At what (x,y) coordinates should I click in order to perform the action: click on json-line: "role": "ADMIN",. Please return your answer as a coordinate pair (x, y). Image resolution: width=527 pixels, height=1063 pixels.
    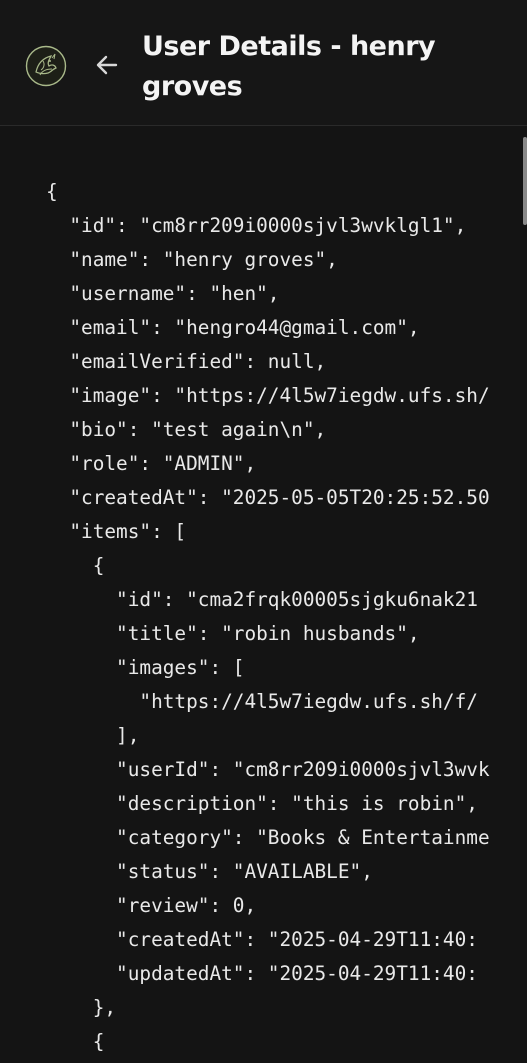
    Looking at the image, I should click on (151, 463).